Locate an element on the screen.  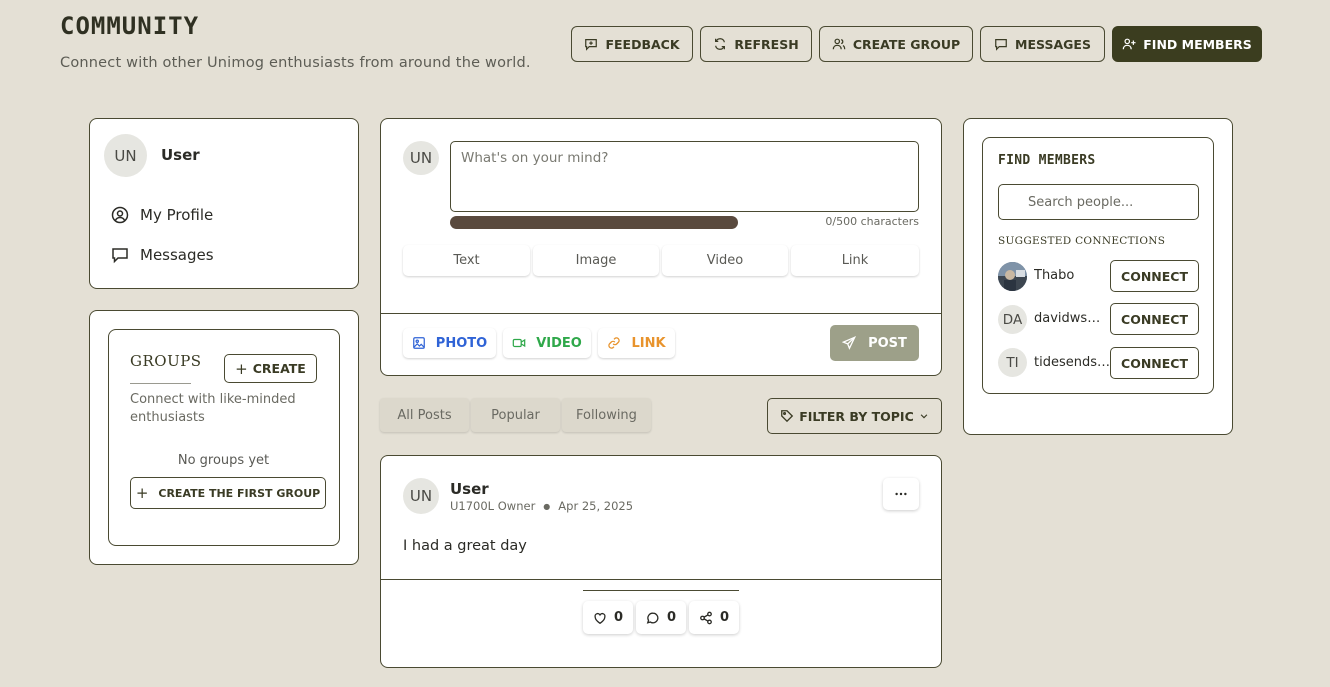
suggestion-name: tidesendsolutions is located at coordinates (1072, 362).